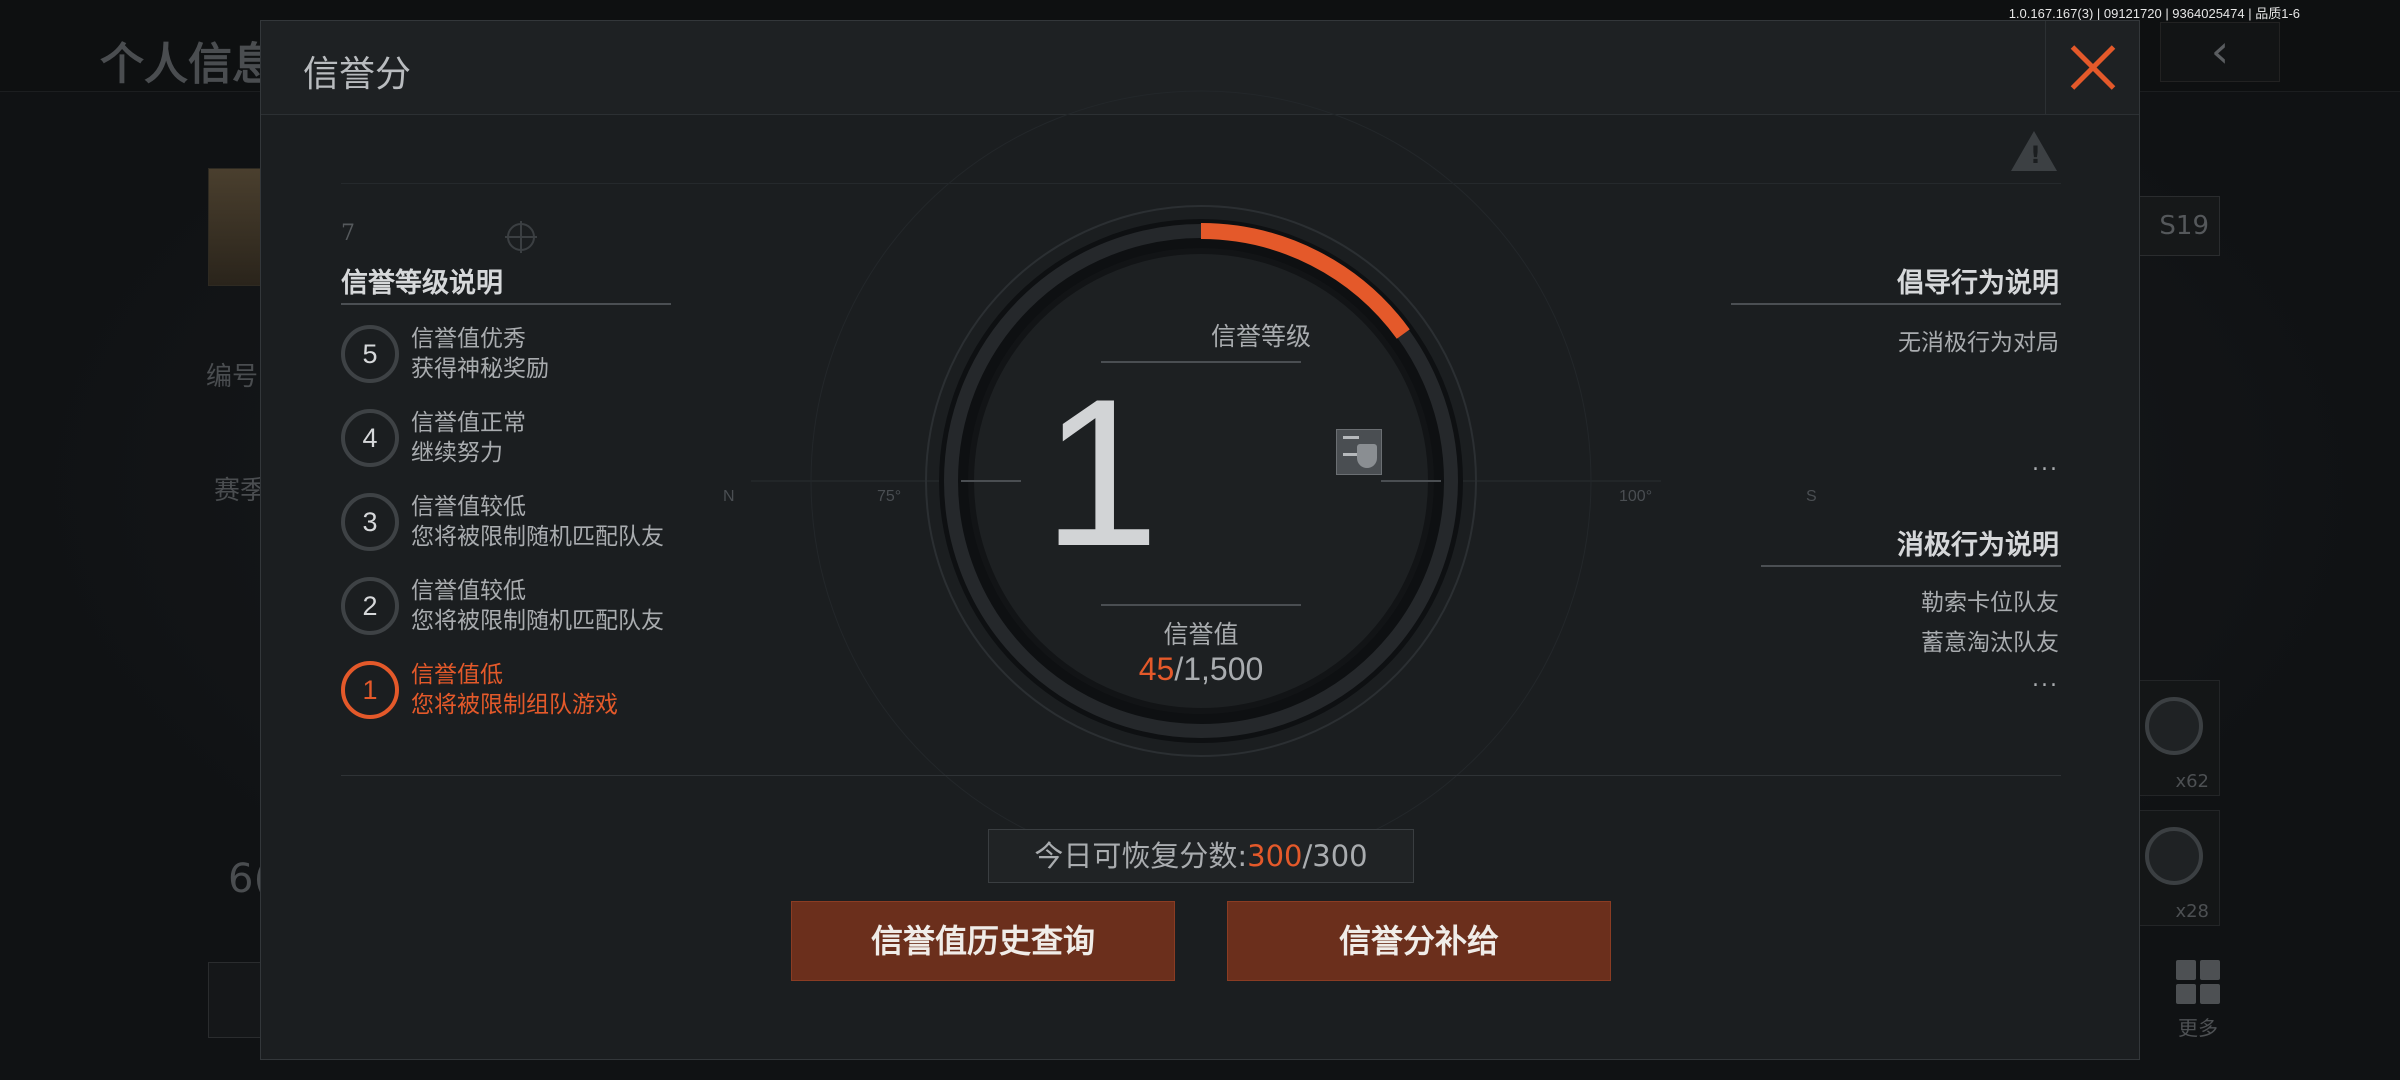  What do you see at coordinates (357, 74) in the screenshot?
I see `modal-title: 信誉分` at bounding box center [357, 74].